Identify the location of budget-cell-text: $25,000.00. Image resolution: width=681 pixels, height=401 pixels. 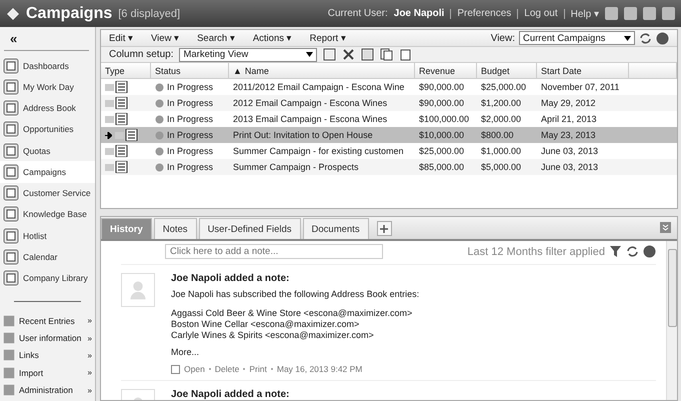
(504, 87).